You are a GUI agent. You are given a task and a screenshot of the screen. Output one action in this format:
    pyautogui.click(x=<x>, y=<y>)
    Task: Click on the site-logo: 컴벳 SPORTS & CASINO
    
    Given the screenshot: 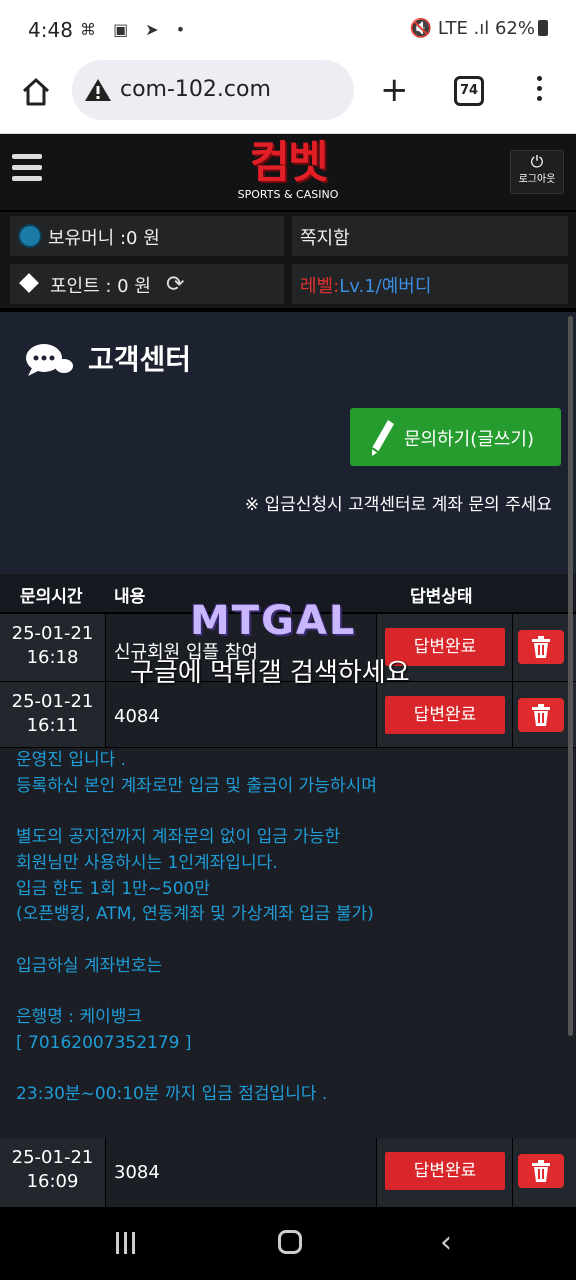 What is the action you would take?
    pyautogui.click(x=288, y=173)
    